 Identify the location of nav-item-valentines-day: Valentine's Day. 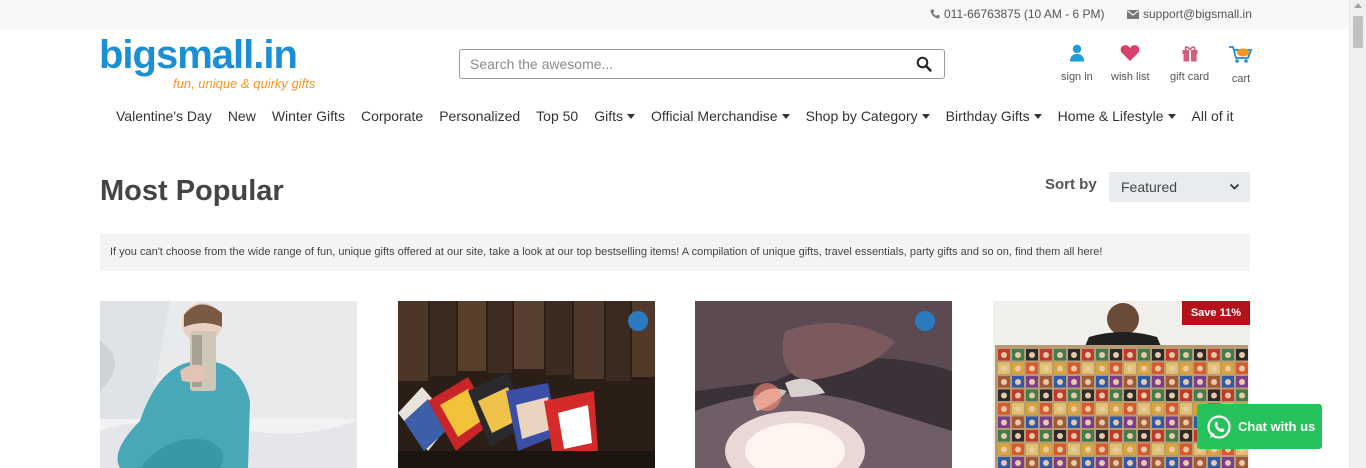
(164, 116).